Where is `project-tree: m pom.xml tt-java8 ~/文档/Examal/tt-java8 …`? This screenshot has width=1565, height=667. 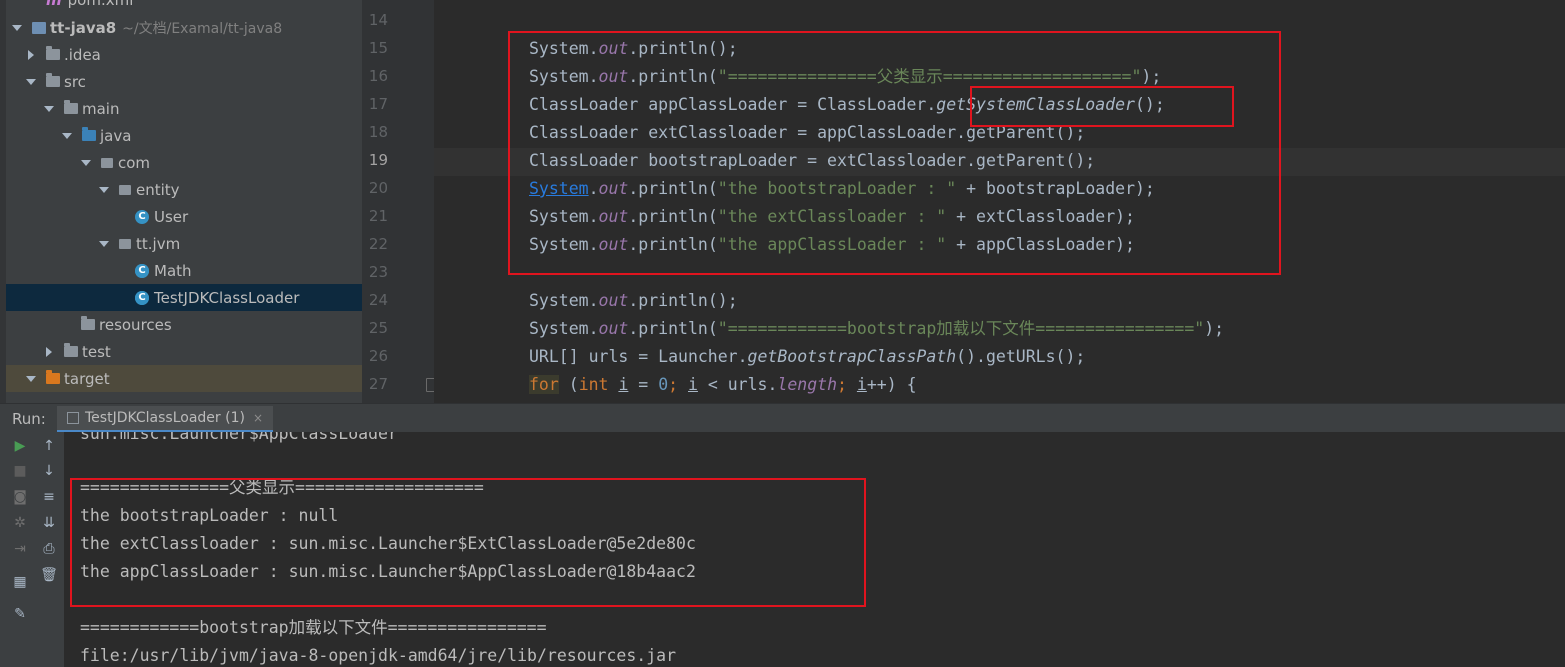
project-tree: m pom.xml tt-java8 ~/文档/Examal/tt-java8 … is located at coordinates (181, 201).